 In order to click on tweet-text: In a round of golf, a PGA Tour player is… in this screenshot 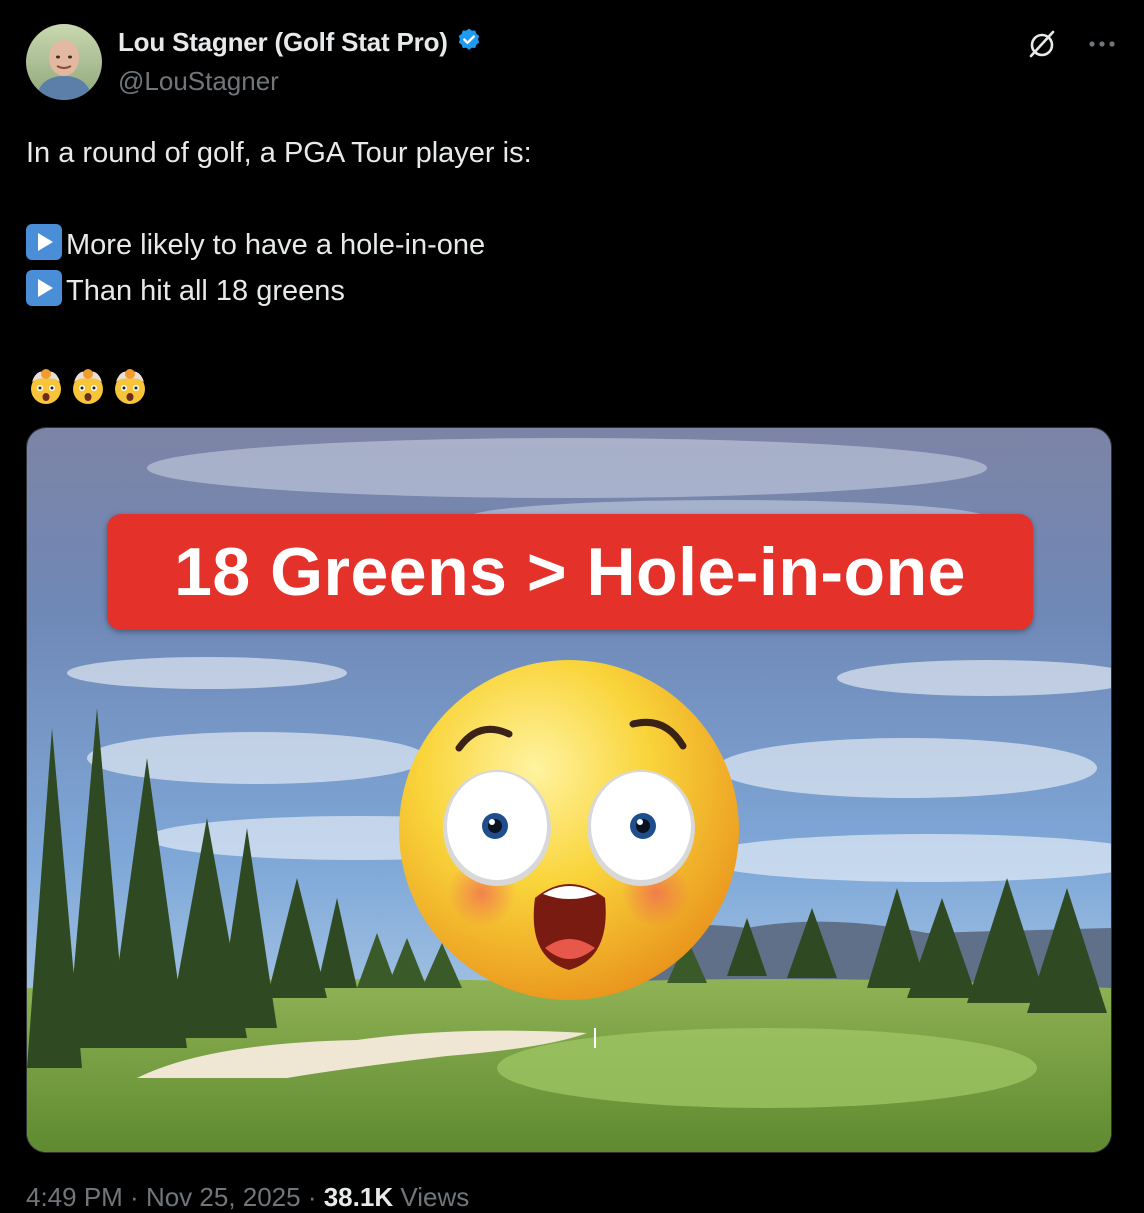, I will do `click(279, 268)`.